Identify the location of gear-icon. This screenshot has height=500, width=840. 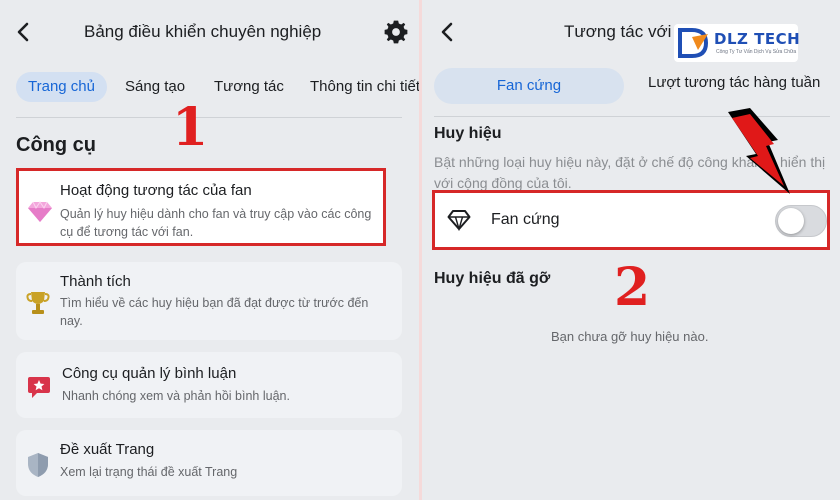
(396, 32).